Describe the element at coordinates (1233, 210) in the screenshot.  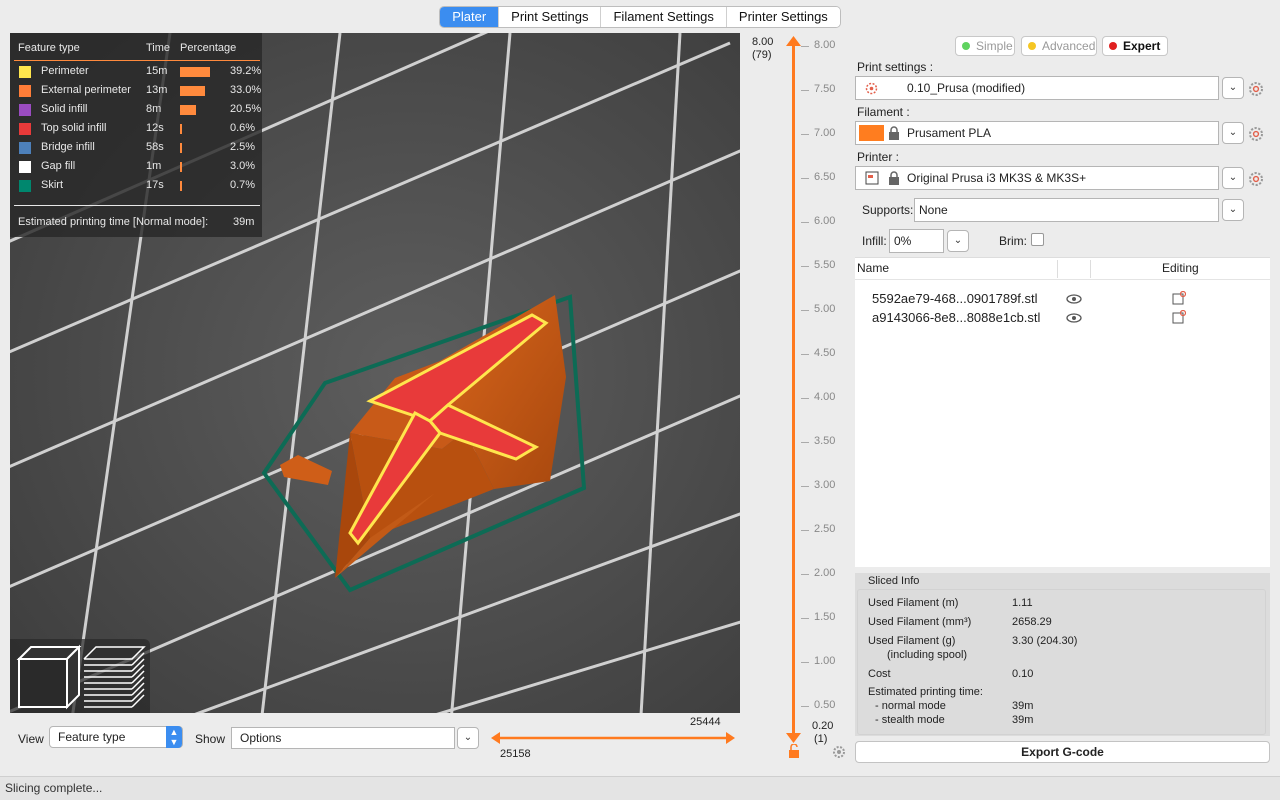
I see `supports-dropdown-button: ⌄` at that location.